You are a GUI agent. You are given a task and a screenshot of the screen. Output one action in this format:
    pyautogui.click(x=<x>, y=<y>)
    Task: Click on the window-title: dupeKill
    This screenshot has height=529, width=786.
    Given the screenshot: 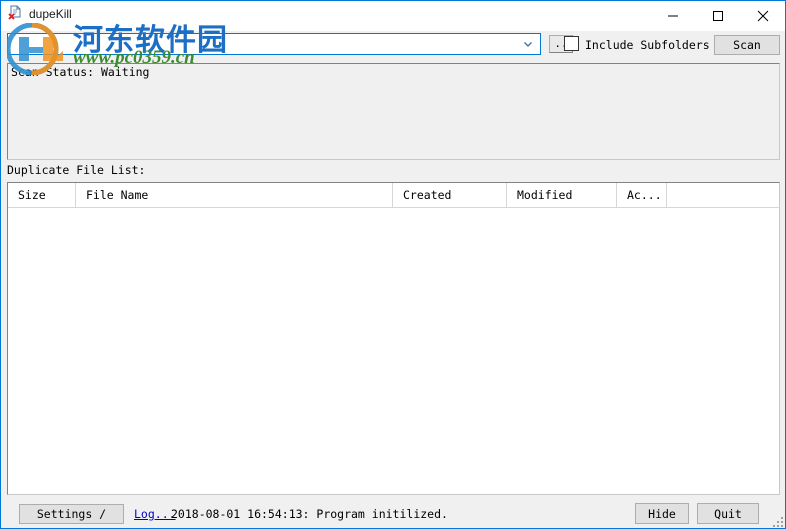 What is the action you would take?
    pyautogui.click(x=50, y=14)
    